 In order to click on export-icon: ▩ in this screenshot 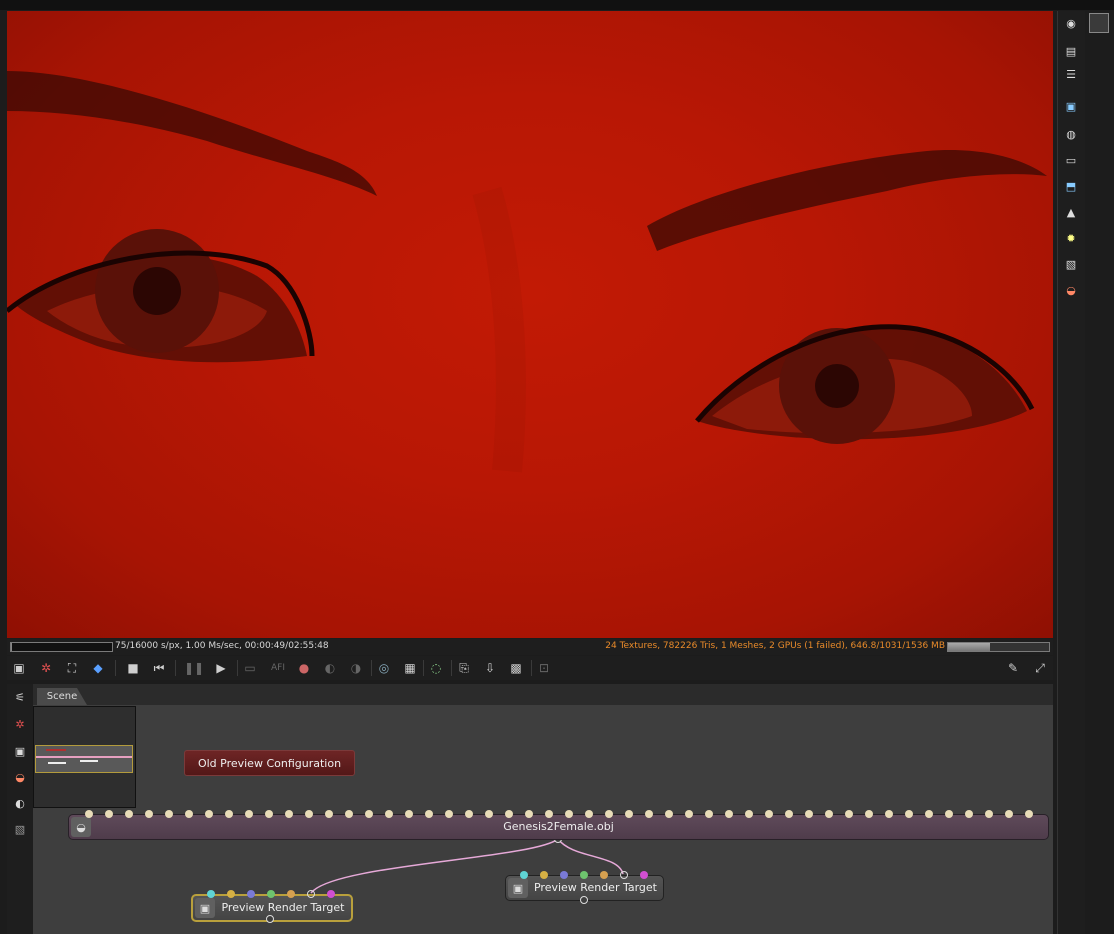, I will do `click(516, 668)`.